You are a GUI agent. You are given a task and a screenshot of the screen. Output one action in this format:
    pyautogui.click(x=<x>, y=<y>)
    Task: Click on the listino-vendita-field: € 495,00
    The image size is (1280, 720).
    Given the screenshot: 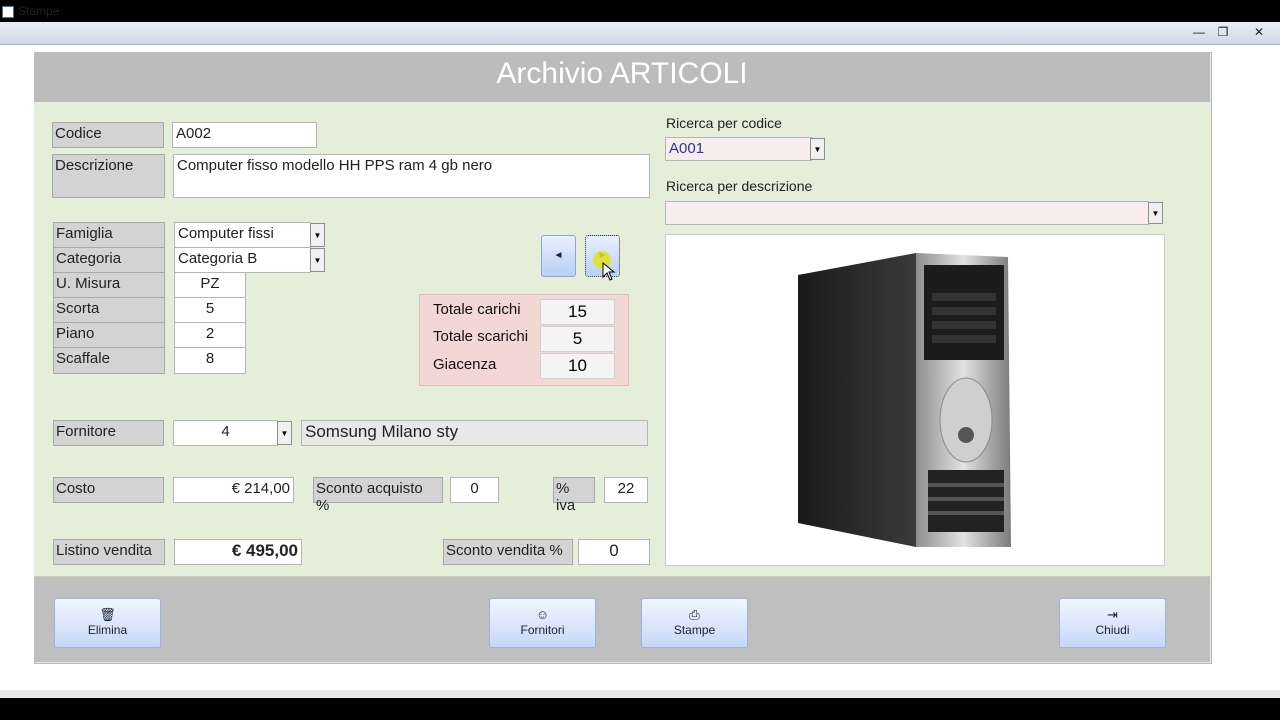 What is the action you would take?
    pyautogui.click(x=238, y=552)
    